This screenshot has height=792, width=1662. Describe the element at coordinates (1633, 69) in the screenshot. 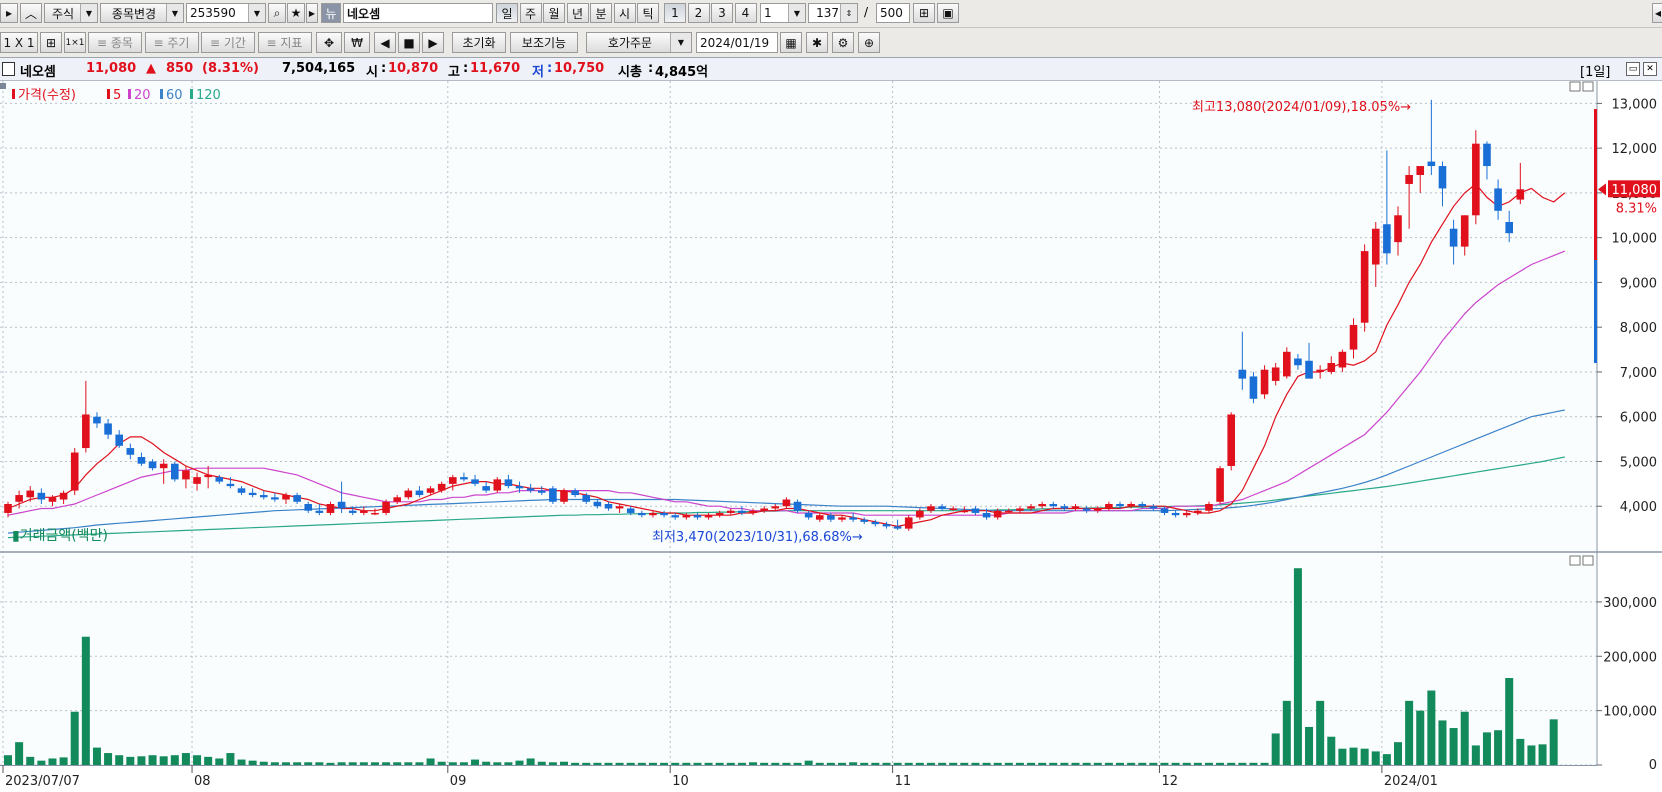

I see `maximize-icon: ▭` at that location.